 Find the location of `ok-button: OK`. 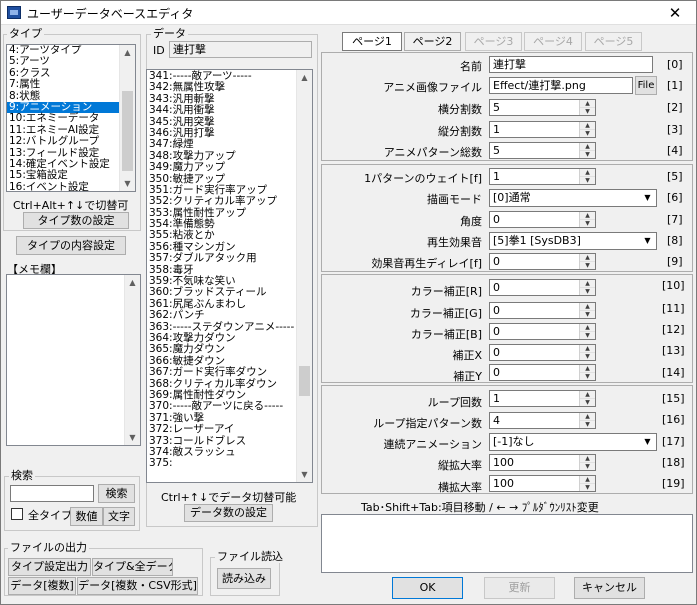

ok-button: OK is located at coordinates (427, 588).